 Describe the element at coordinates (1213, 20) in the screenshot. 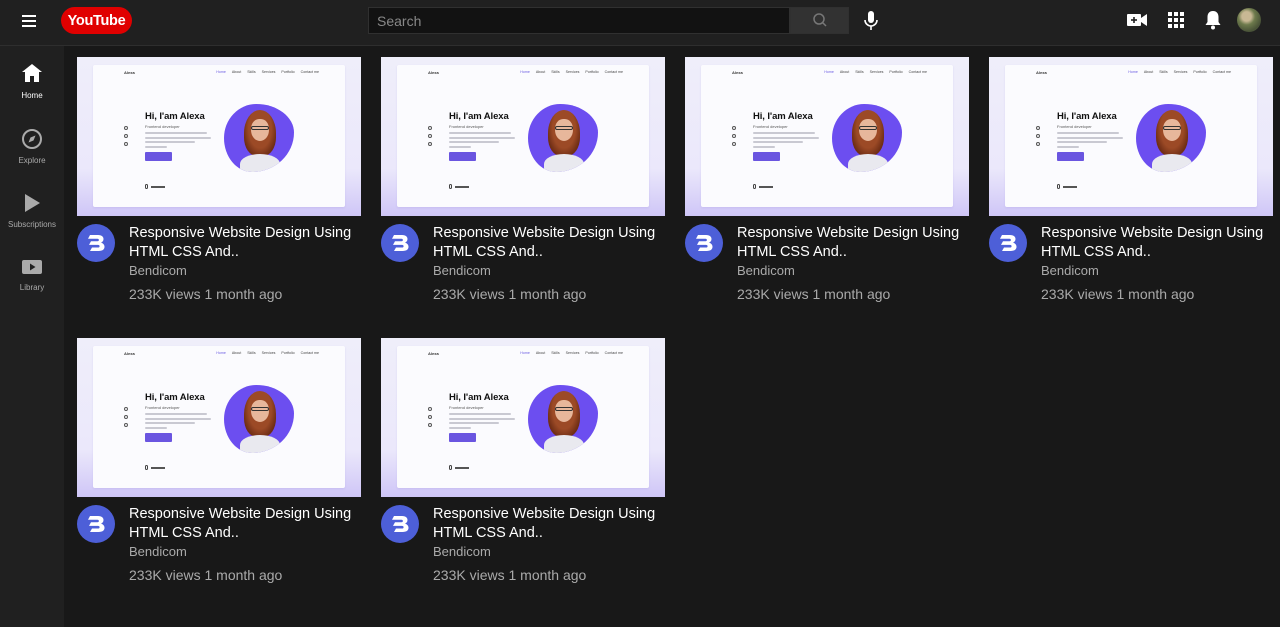

I see `notifications-icon` at that location.